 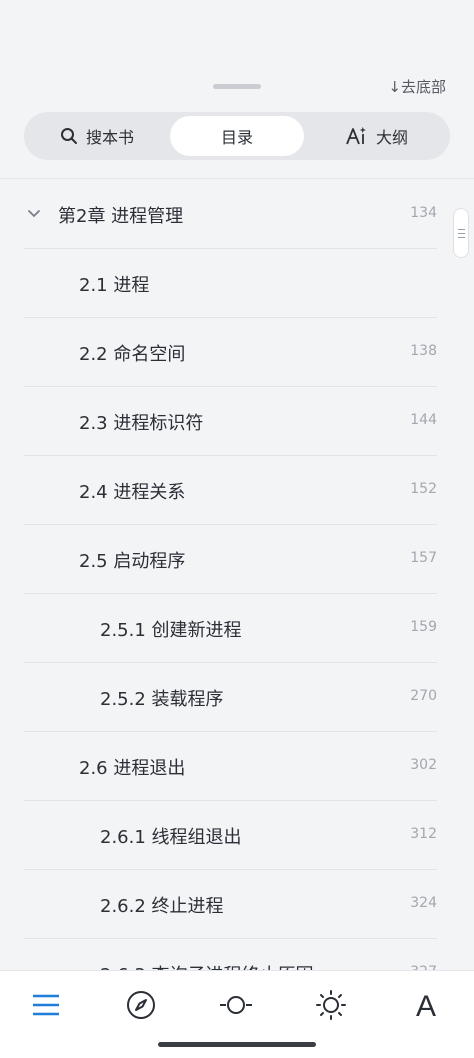 I want to click on toc-item-page: 157, so click(x=423, y=558).